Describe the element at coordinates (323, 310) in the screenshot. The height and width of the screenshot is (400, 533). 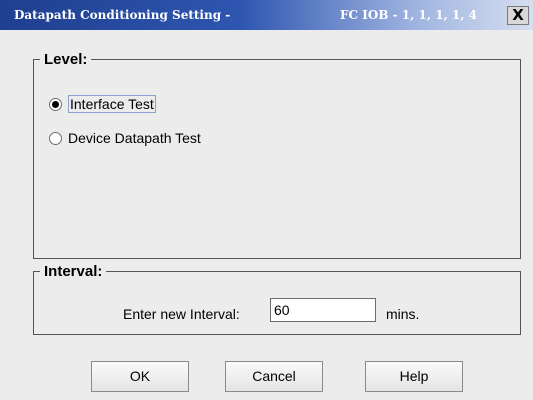
I see `interval-input` at that location.